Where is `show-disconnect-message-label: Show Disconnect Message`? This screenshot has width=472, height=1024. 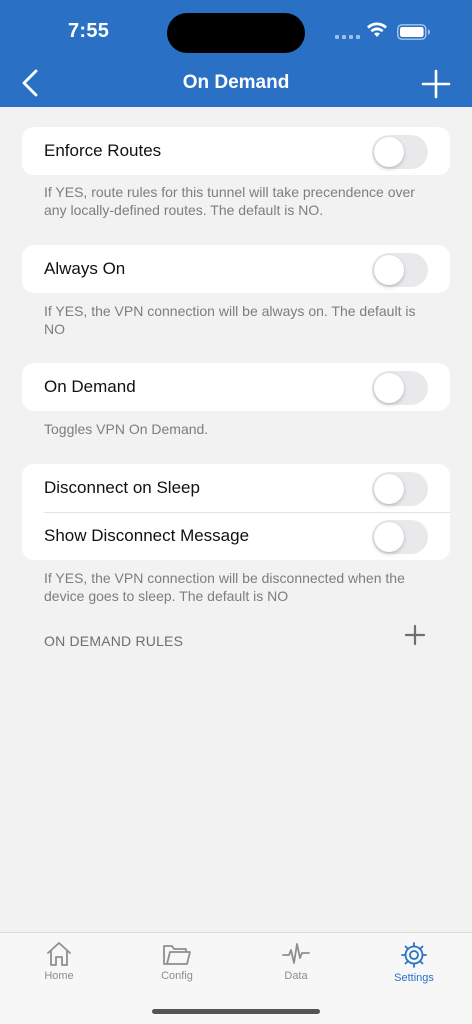 show-disconnect-message-label: Show Disconnect Message is located at coordinates (147, 535).